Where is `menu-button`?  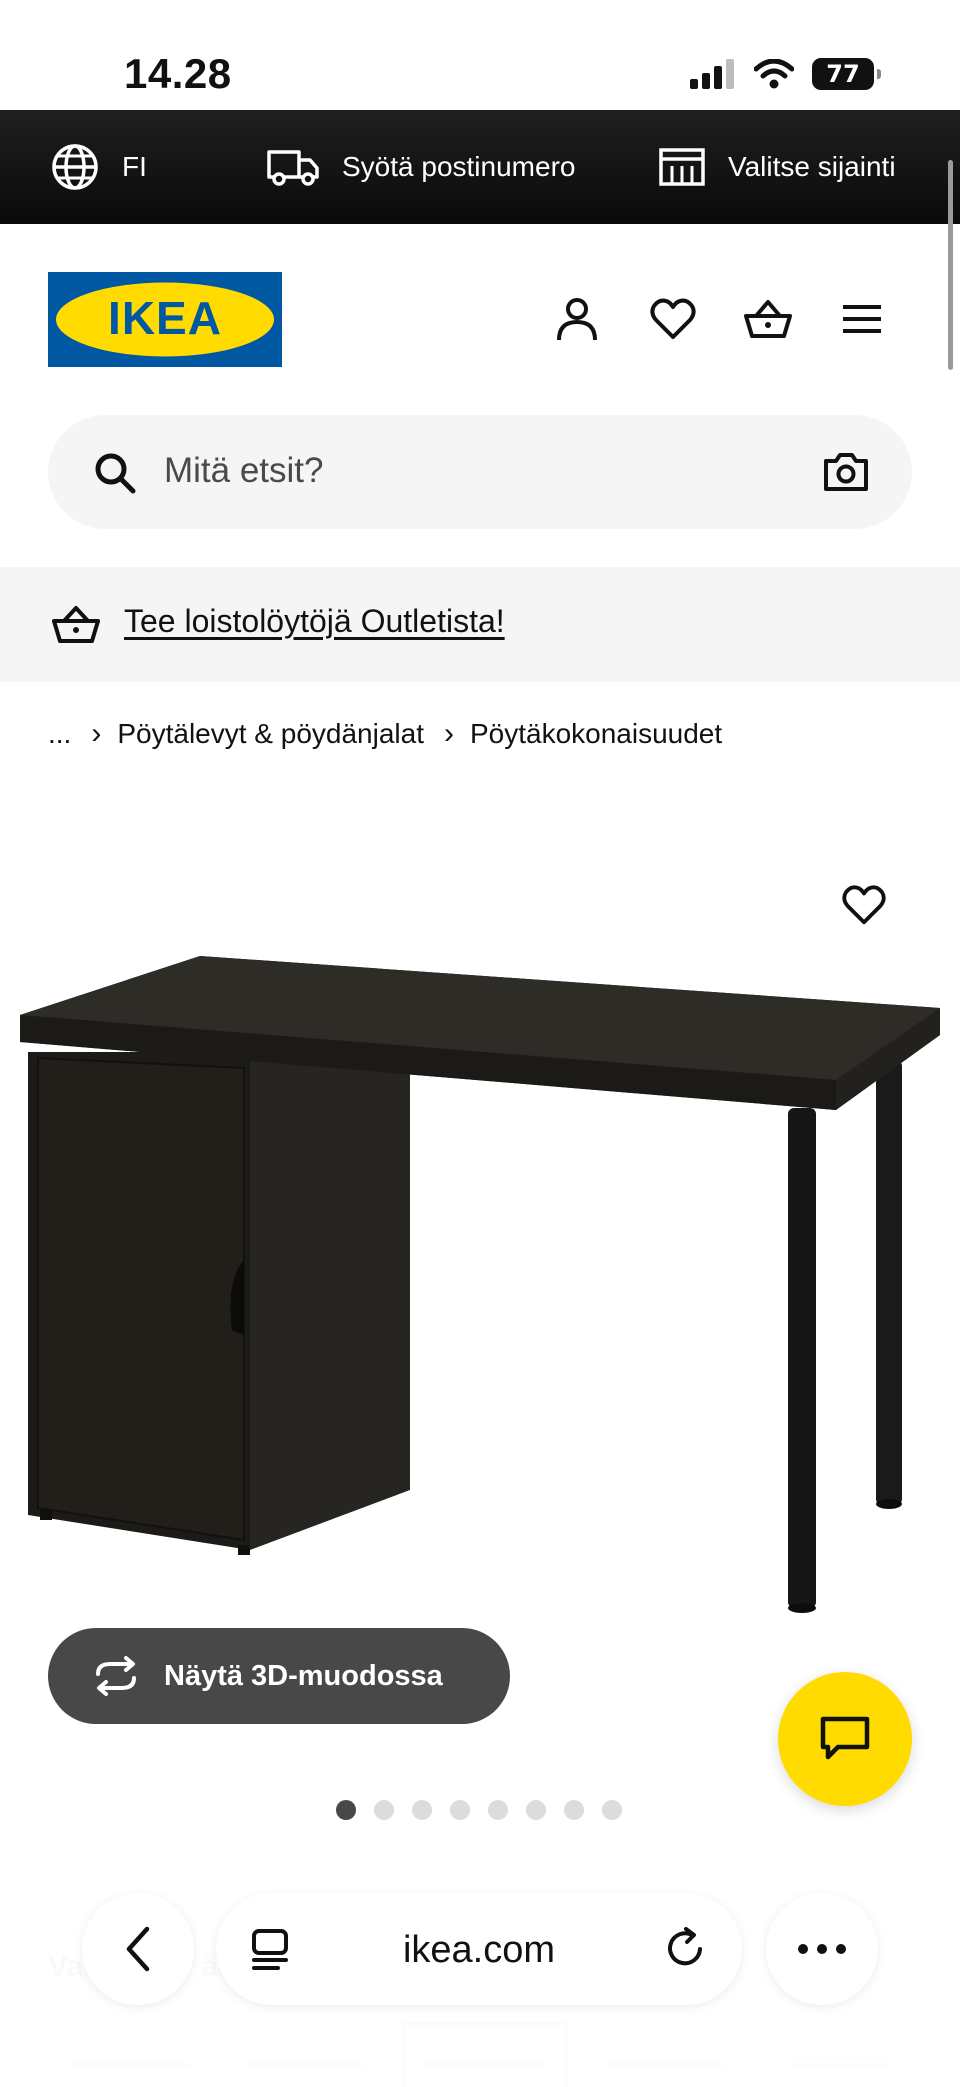 menu-button is located at coordinates (865, 319).